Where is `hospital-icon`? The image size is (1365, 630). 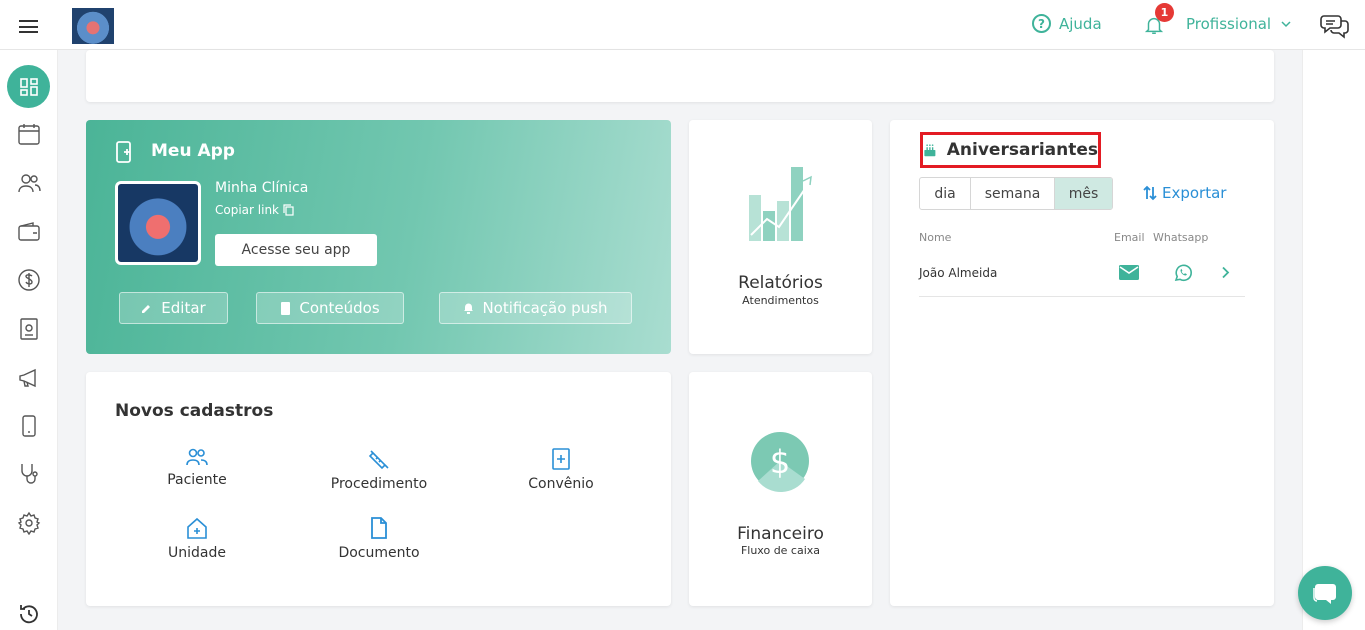 hospital-icon is located at coordinates (197, 528).